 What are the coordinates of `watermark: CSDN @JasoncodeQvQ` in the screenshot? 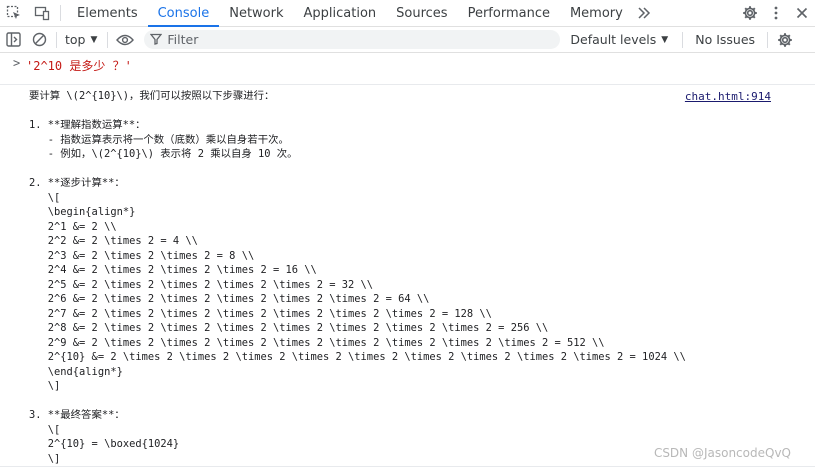 It's located at (722, 453).